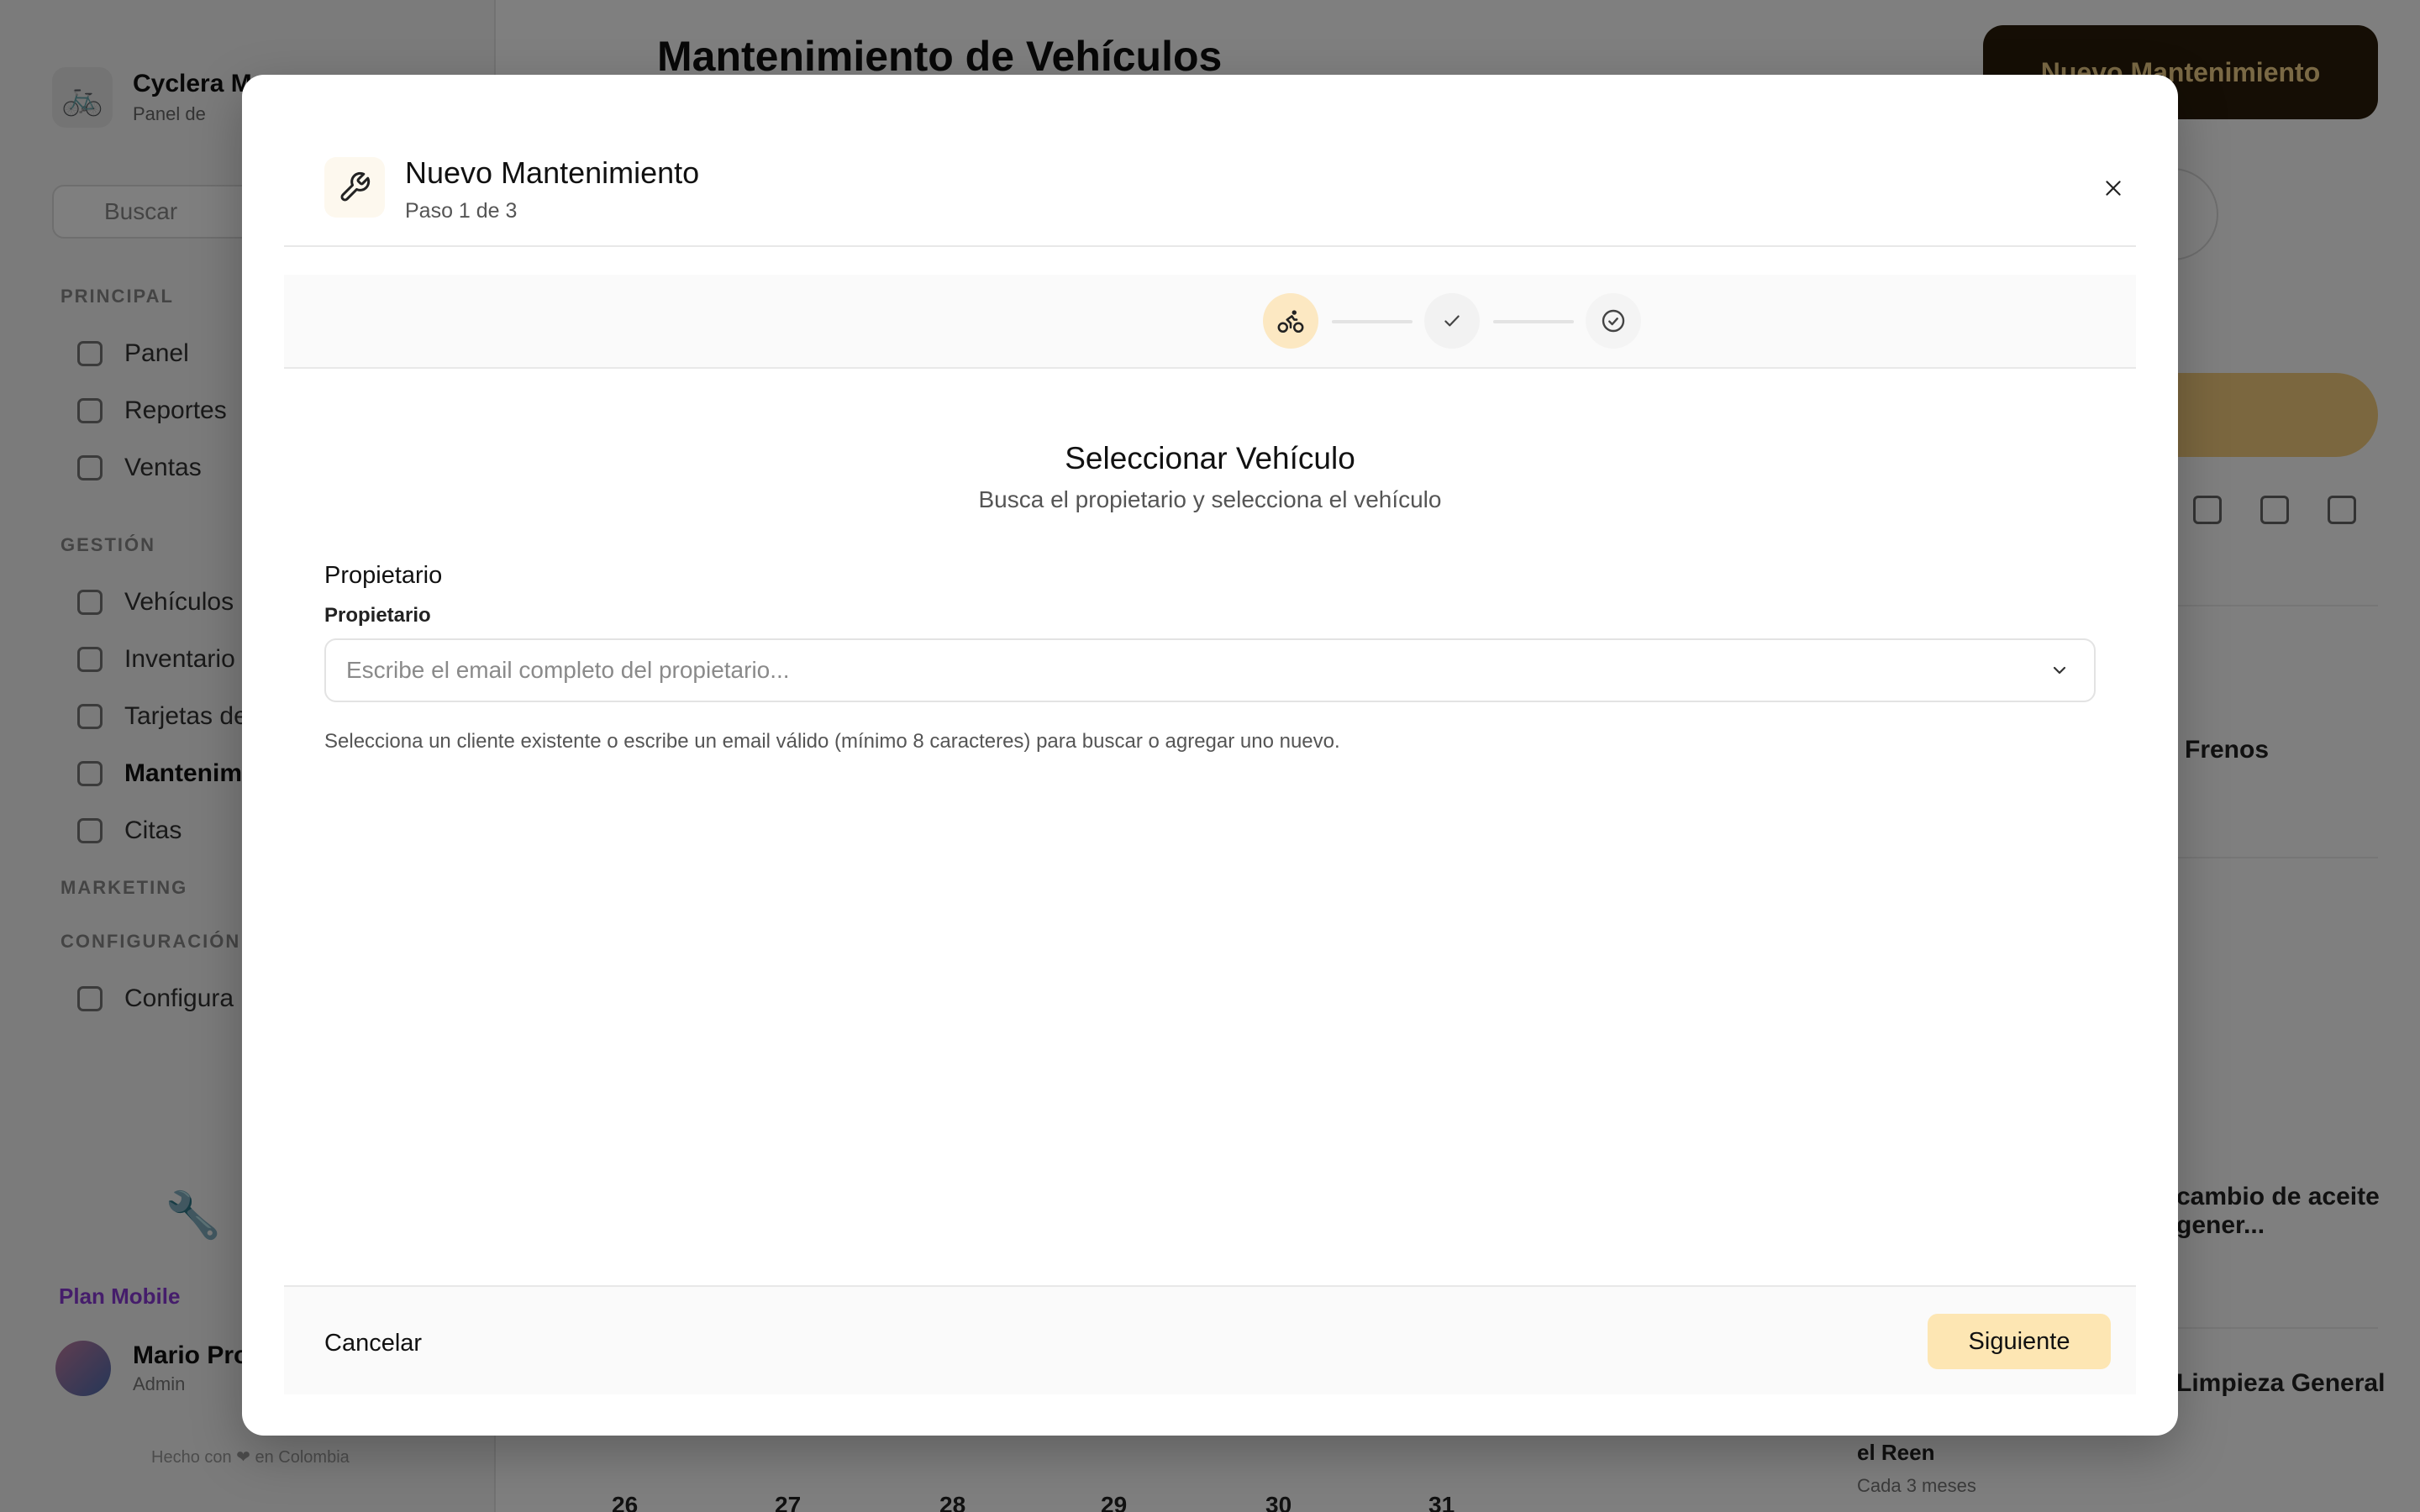 This screenshot has width=2420, height=1512. I want to click on cancel-button: Cancelar, so click(373, 1343).